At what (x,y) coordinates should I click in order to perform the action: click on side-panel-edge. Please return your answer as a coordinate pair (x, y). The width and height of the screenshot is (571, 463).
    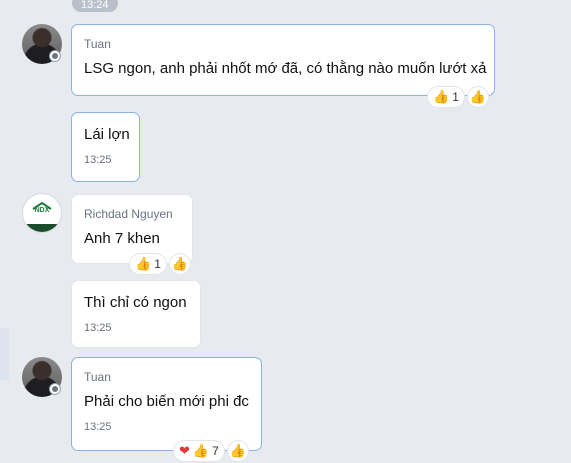
    Looking at the image, I should click on (4, 354).